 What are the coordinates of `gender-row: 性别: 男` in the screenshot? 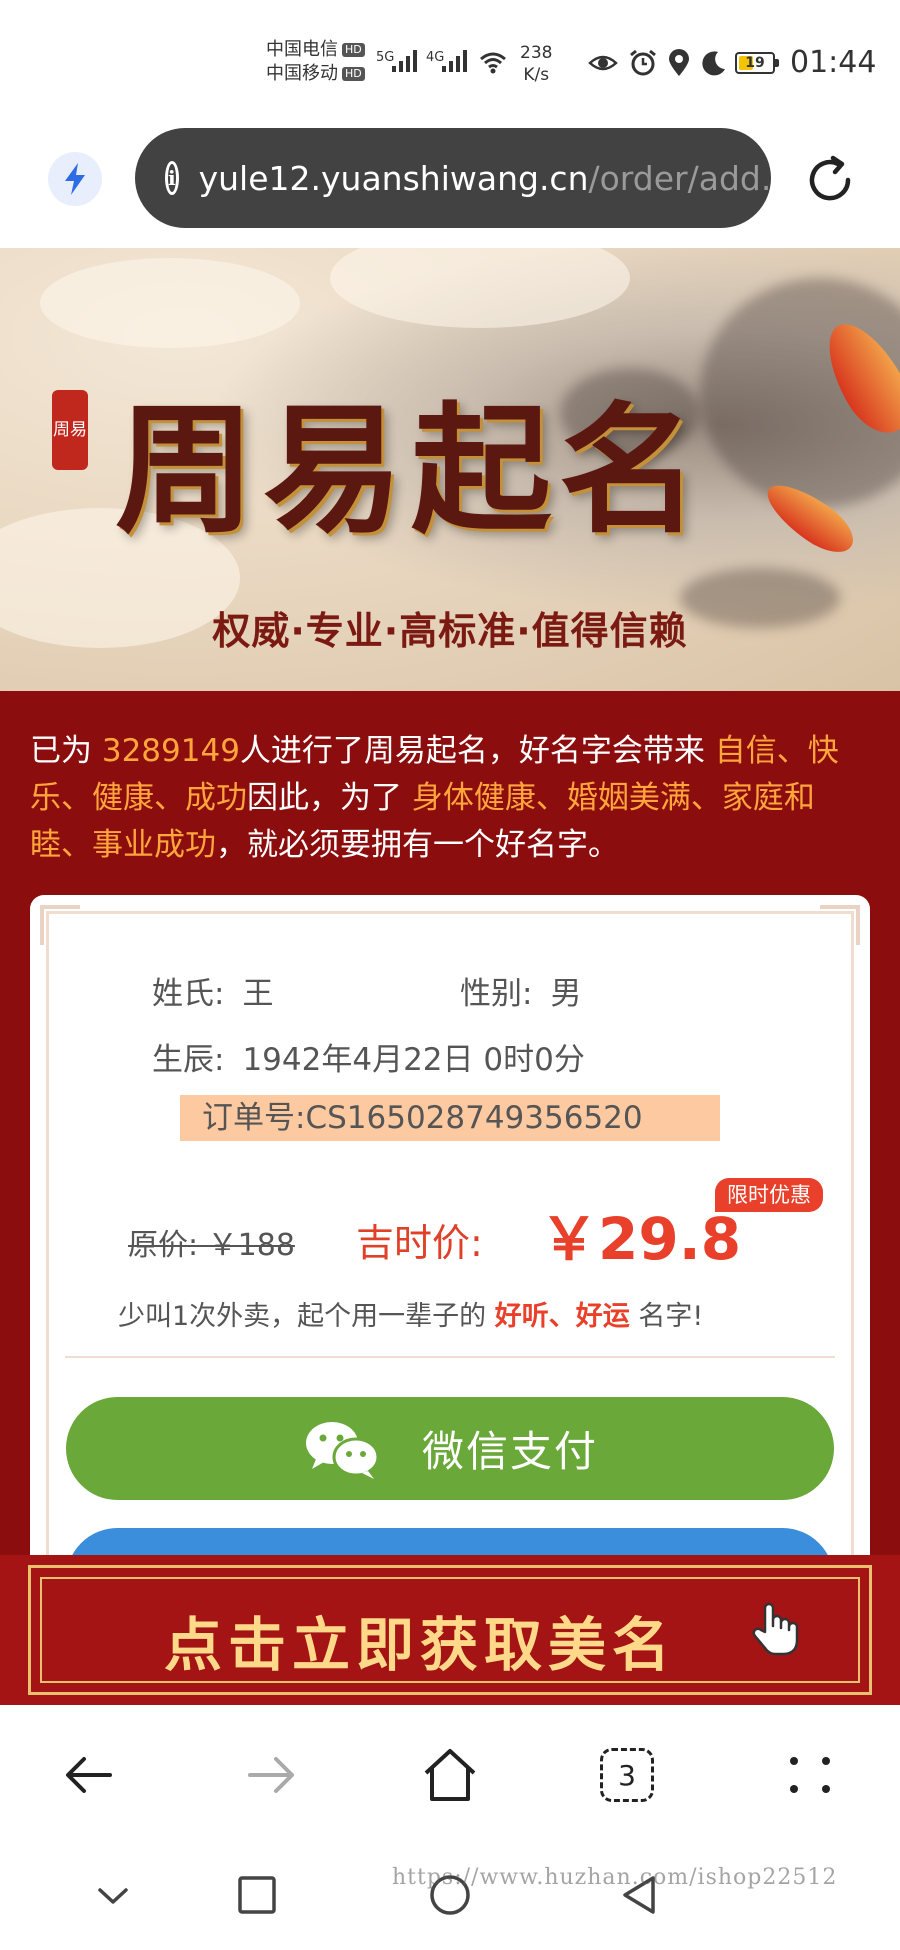 It's located at (520, 990).